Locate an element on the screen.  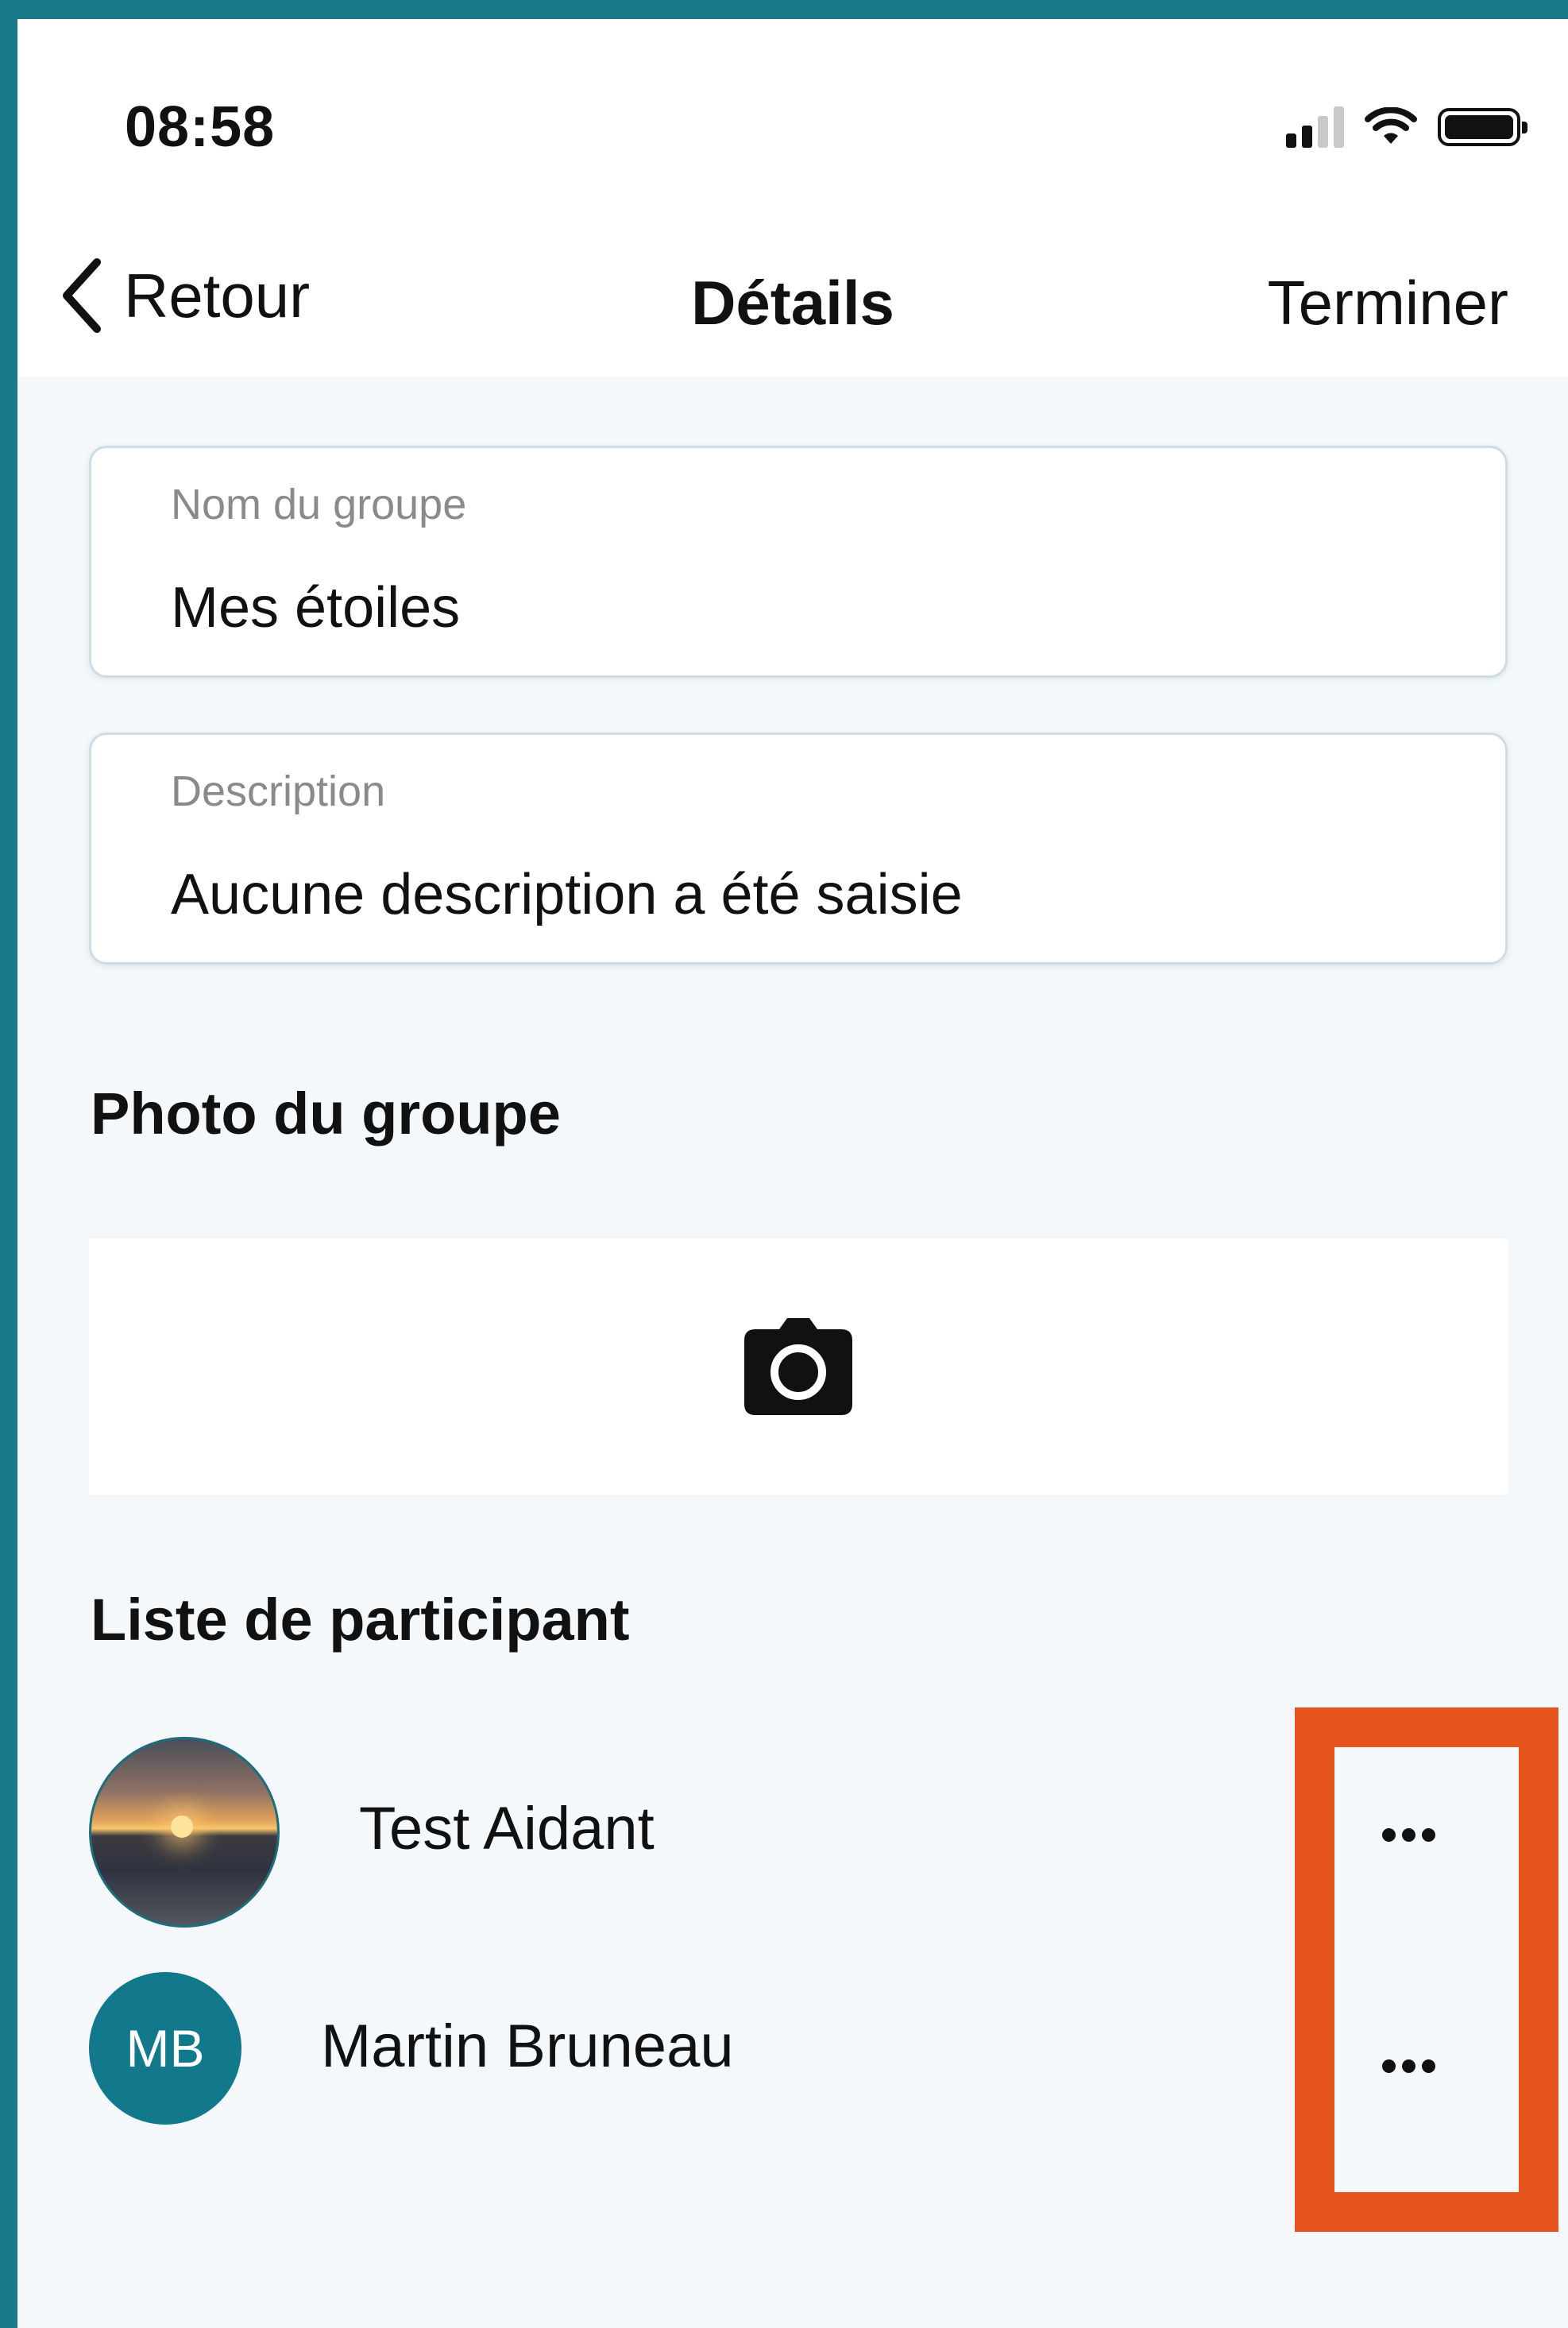
group-name-field: Nom du groupe Mes étoiles is located at coordinates (798, 562).